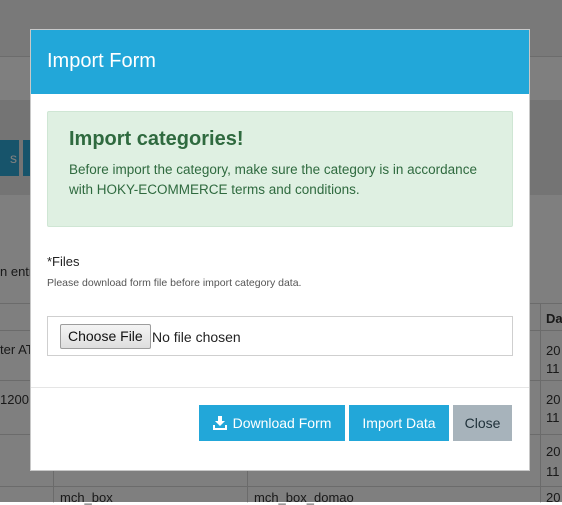 This screenshot has height=505, width=562. What do you see at coordinates (105, 336) in the screenshot?
I see `choose-file-button: Choose File` at bounding box center [105, 336].